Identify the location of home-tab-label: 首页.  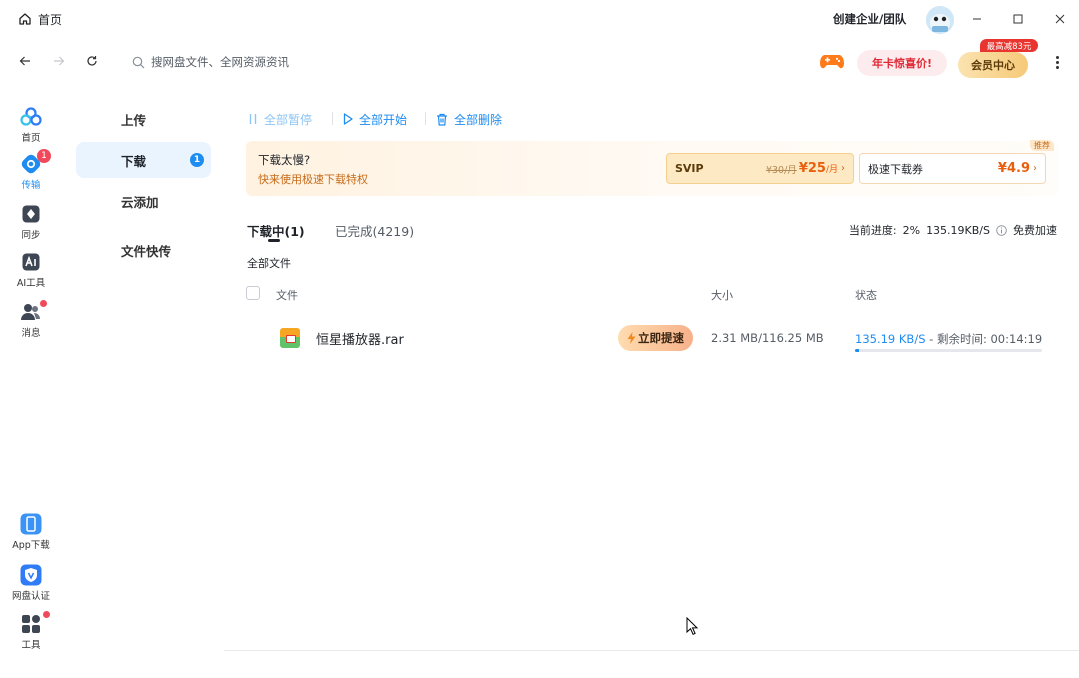
(50, 19).